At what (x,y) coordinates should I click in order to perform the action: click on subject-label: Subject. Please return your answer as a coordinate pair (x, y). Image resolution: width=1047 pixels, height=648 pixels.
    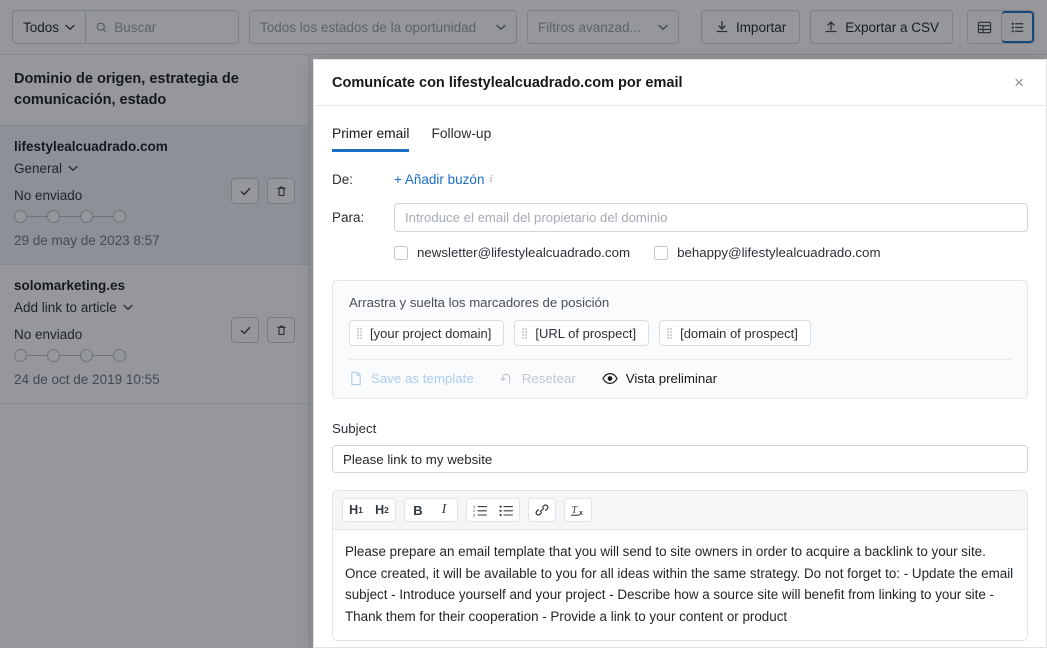
    Looking at the image, I should click on (354, 428).